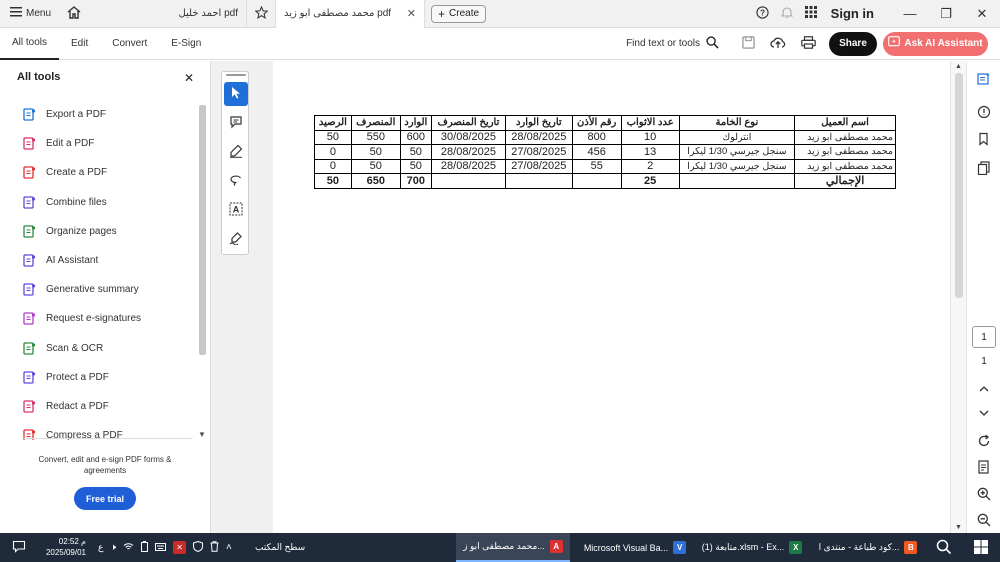 Image resolution: width=1000 pixels, height=562 pixels. Describe the element at coordinates (107, 143) in the screenshot. I see `tool-item: Edit a PDF` at that location.